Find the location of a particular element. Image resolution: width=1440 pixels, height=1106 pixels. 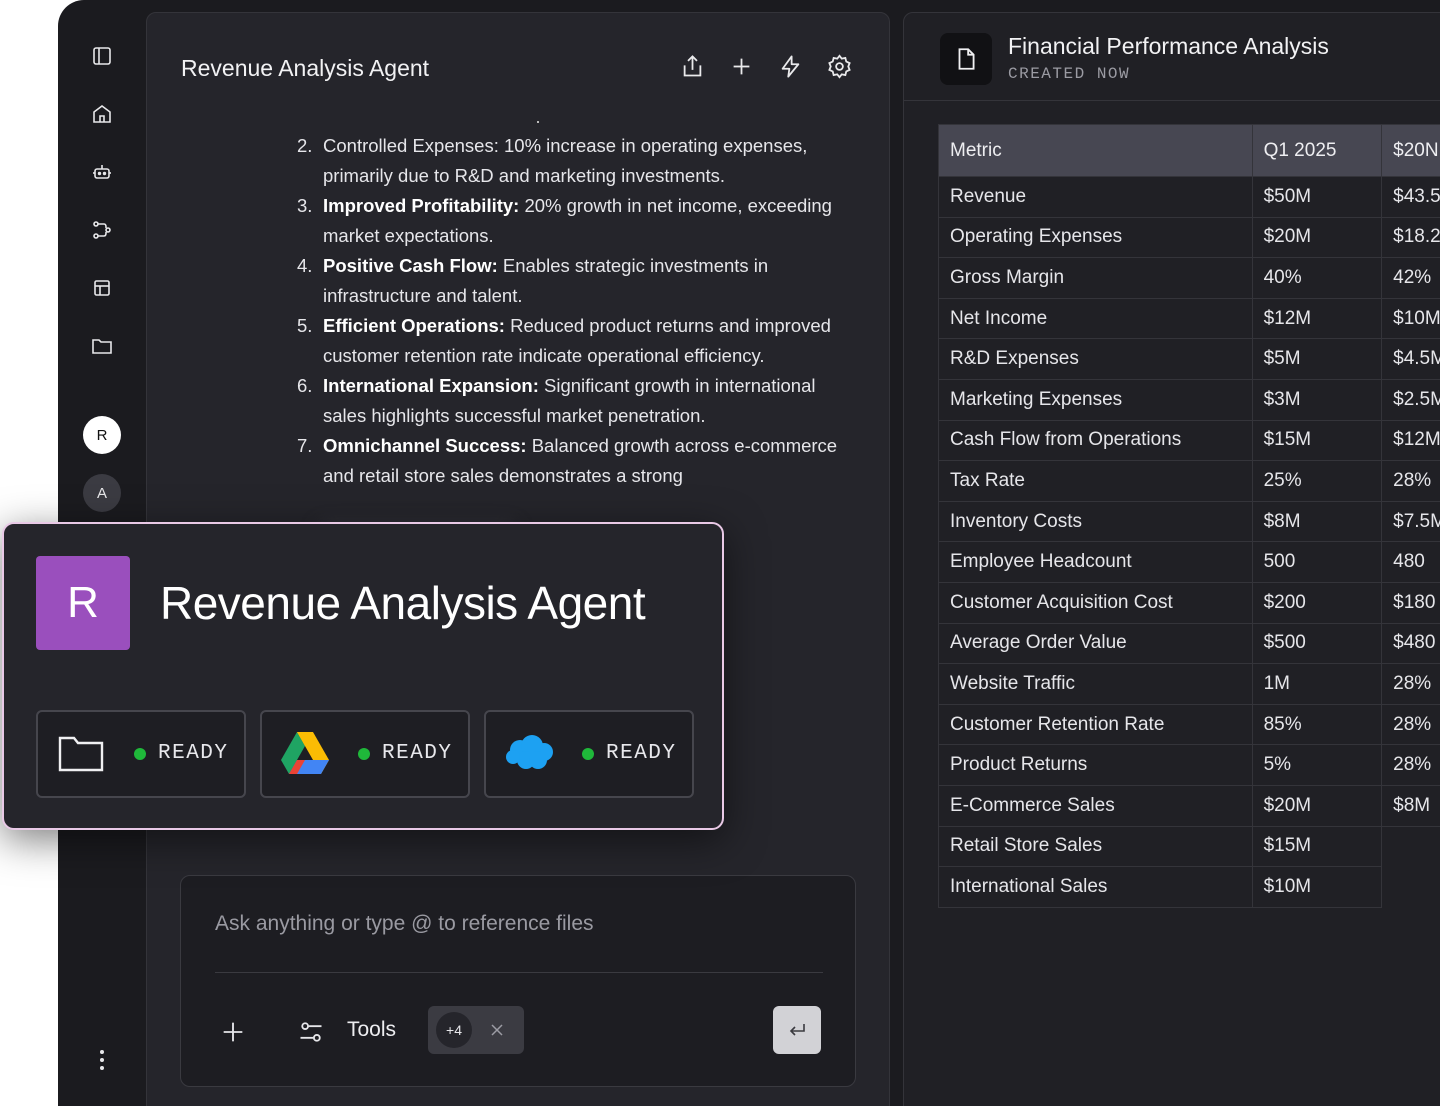

tools-icon is located at coordinates (311, 1032).